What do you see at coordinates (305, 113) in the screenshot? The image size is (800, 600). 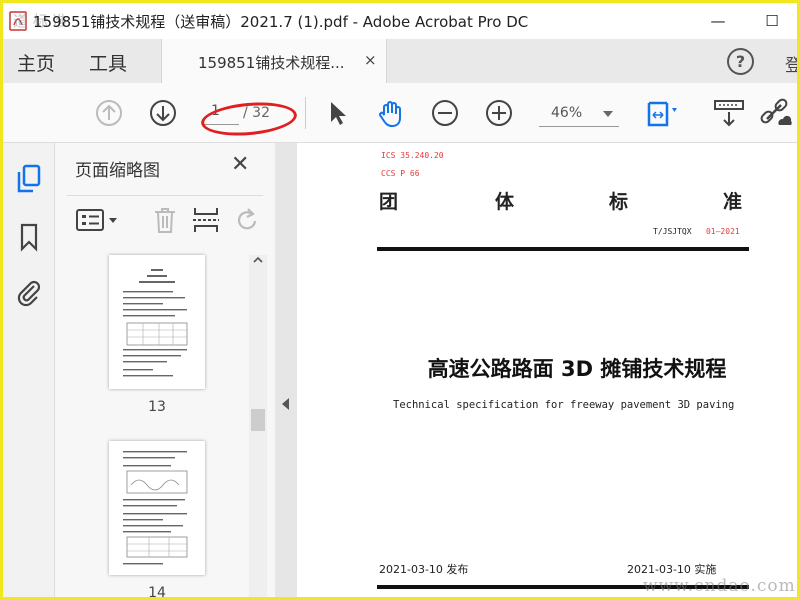 I see `toolbar-divider` at bounding box center [305, 113].